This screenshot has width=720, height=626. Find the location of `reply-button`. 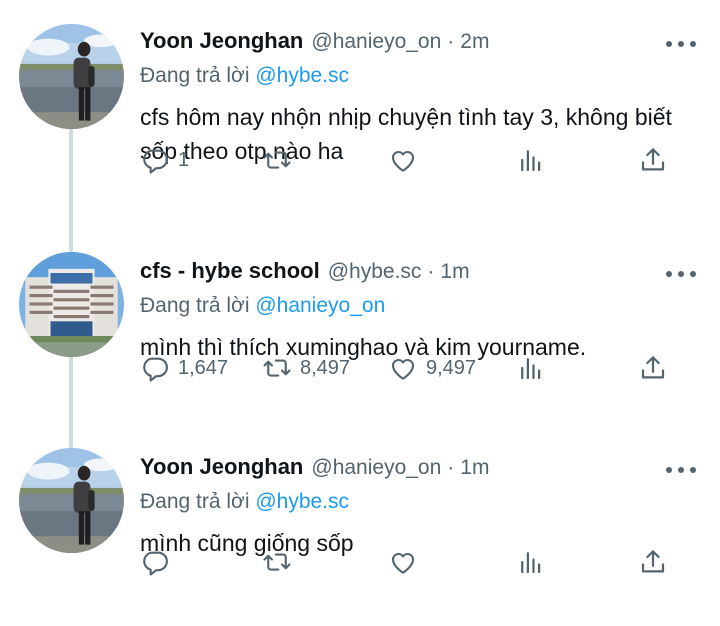

reply-button is located at coordinates (159, 562).